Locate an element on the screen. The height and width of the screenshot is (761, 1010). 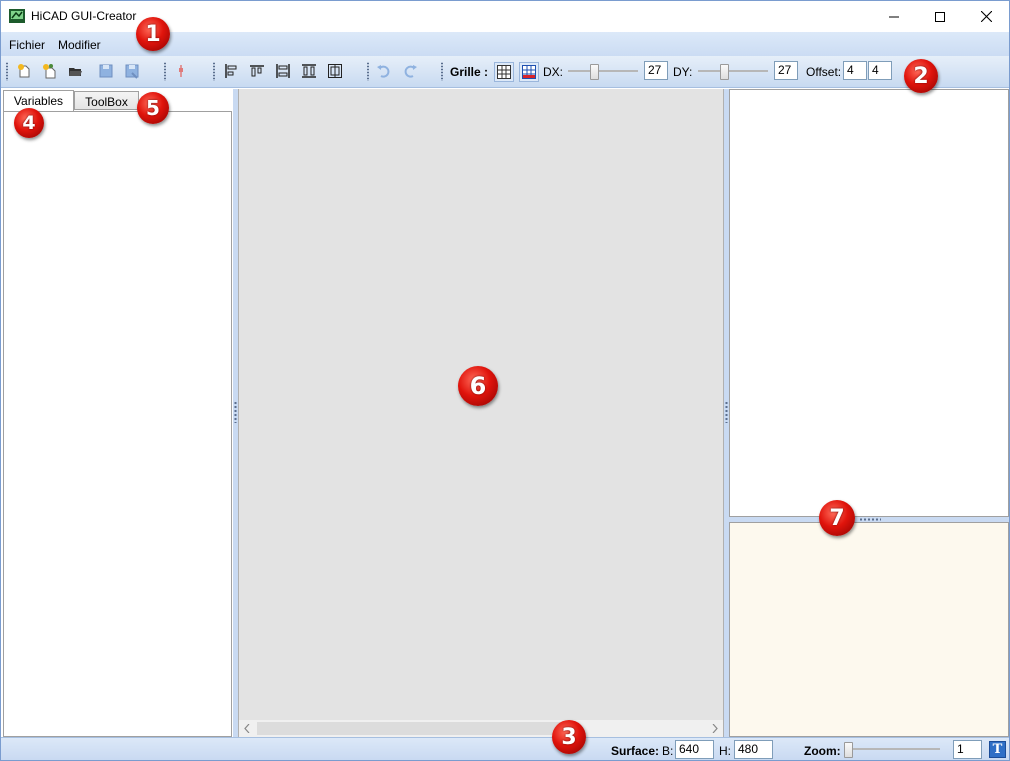
surface-h-label: H: is located at coordinates (725, 751).